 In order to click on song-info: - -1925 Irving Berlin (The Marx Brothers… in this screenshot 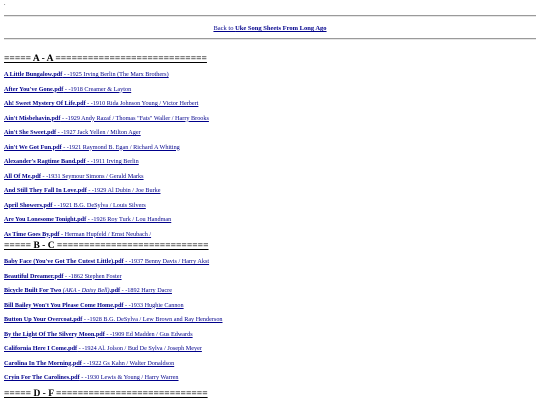, I will do `click(115, 74)`.